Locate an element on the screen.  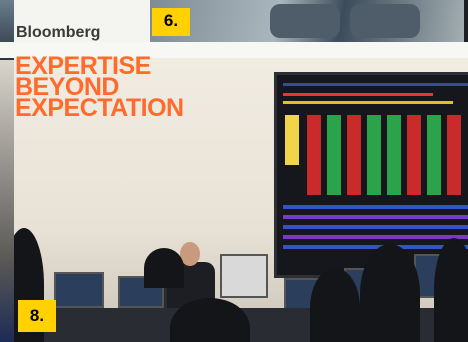
screen-header is located at coordinates (375, 84).